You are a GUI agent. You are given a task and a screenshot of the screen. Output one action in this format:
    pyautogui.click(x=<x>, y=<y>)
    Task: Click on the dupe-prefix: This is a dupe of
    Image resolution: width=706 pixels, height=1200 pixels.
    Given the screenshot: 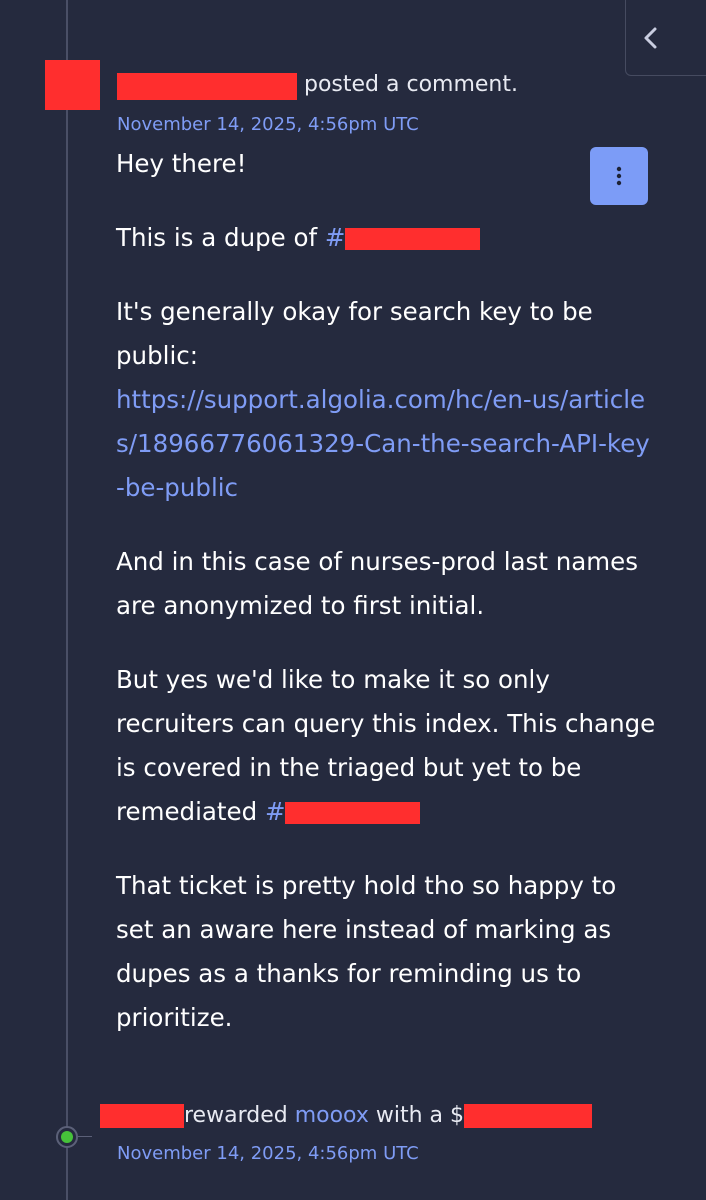 What is the action you would take?
    pyautogui.click(x=220, y=237)
    